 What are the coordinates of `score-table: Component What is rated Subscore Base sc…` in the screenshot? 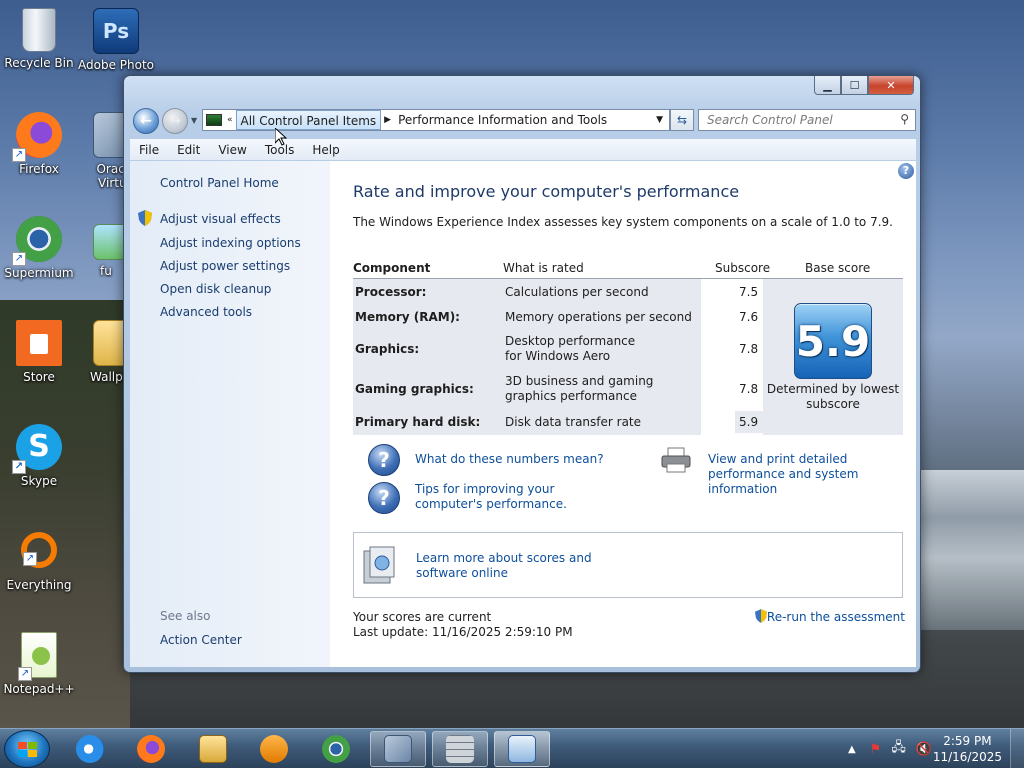 It's located at (628, 346).